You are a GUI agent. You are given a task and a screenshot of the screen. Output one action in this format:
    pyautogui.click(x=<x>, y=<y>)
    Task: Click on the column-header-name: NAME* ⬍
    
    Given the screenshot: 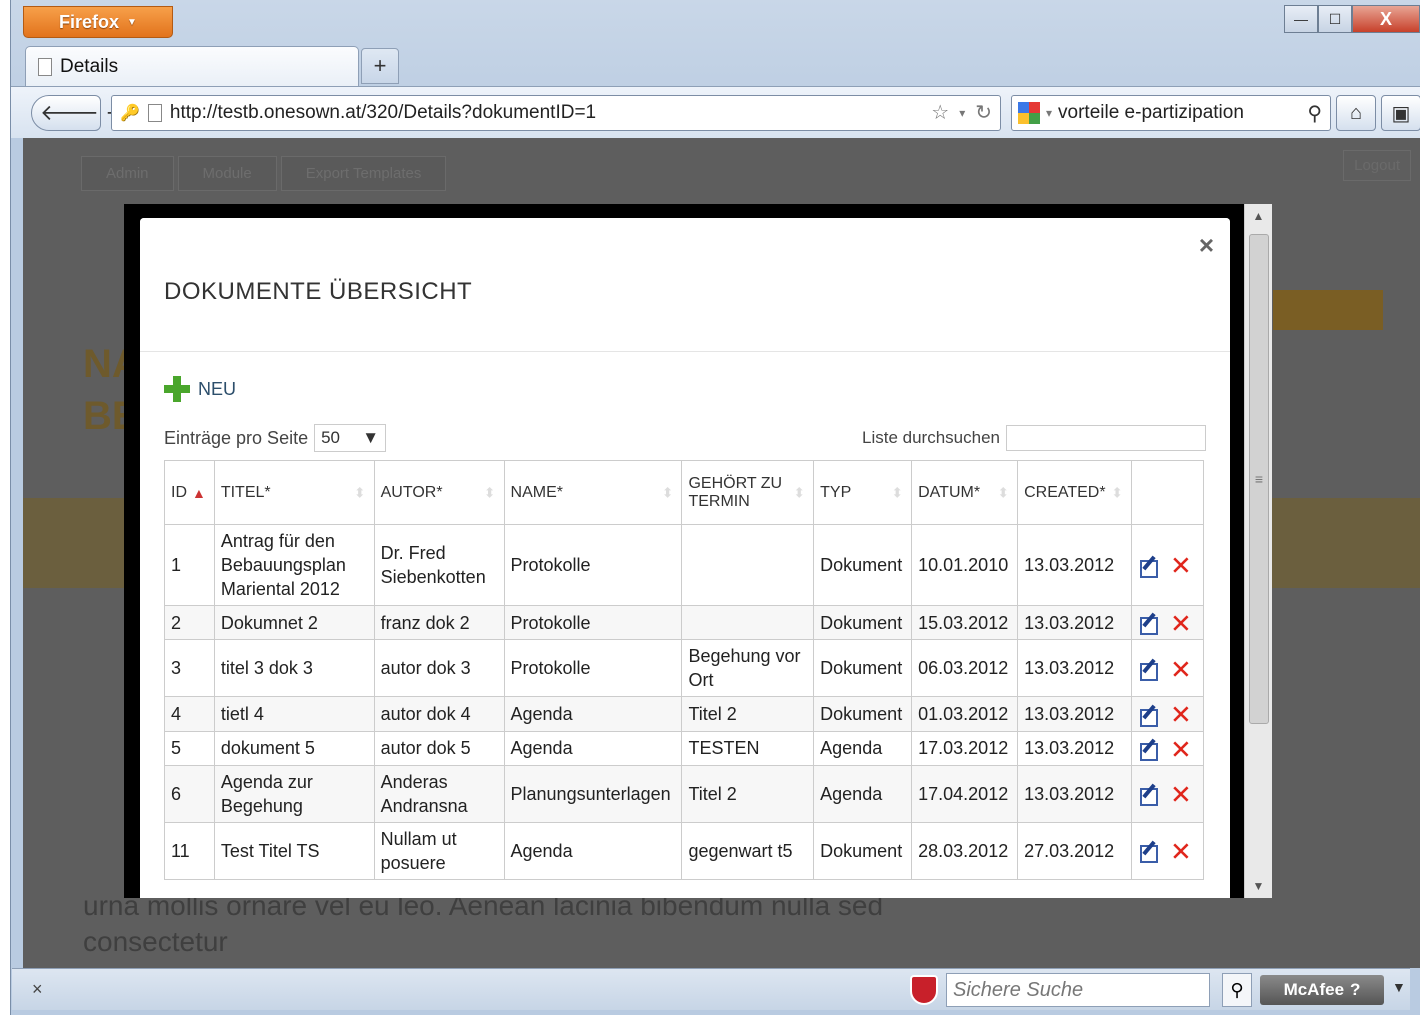 What is the action you would take?
    pyautogui.click(x=593, y=492)
    